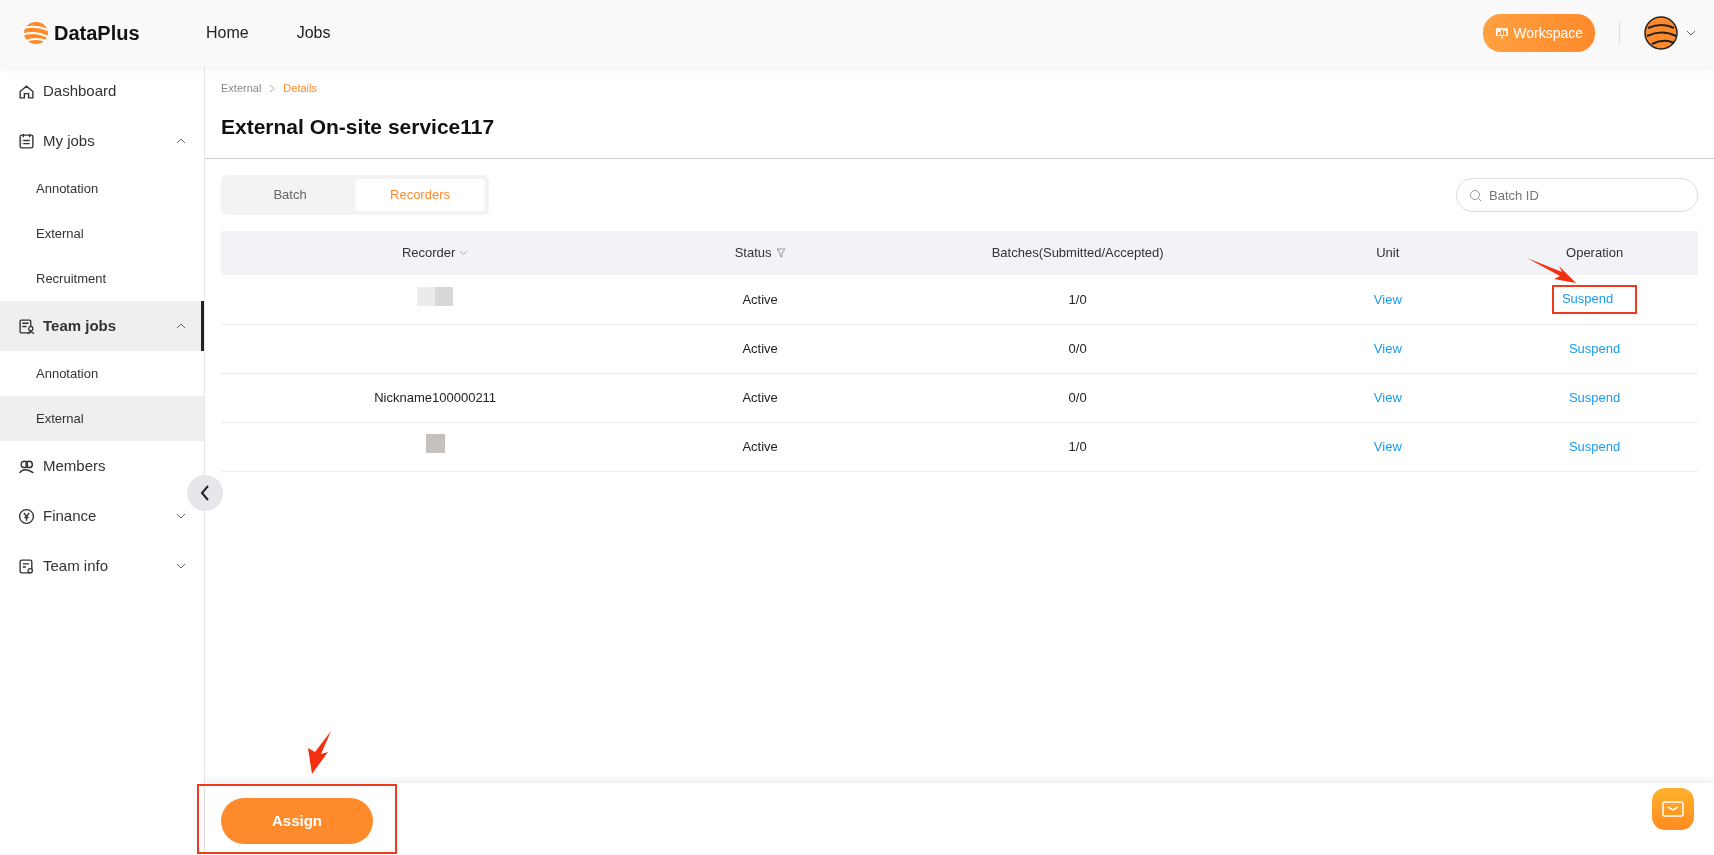 The image size is (1714, 855). What do you see at coordinates (1577, 195) in the screenshot?
I see `search-field: Batch ID` at bounding box center [1577, 195].